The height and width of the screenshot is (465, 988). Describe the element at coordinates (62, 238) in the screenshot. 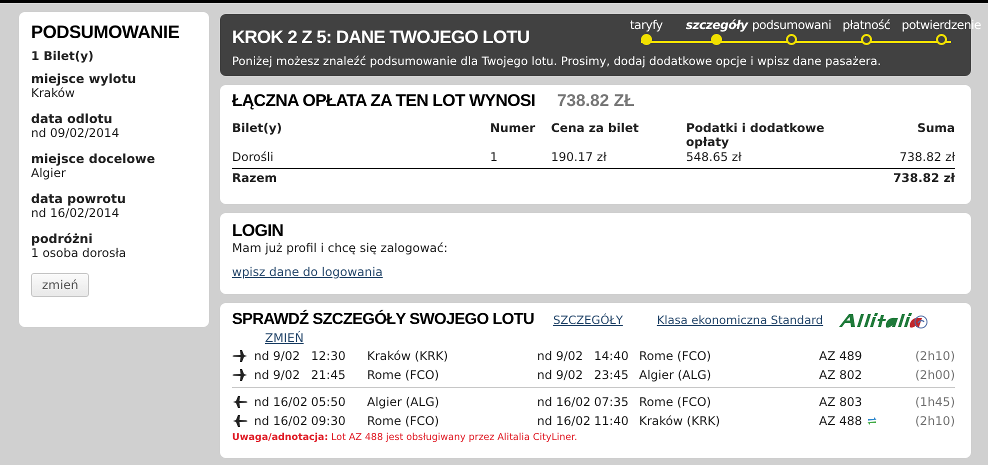

I see `summary-label: podróżni` at that location.